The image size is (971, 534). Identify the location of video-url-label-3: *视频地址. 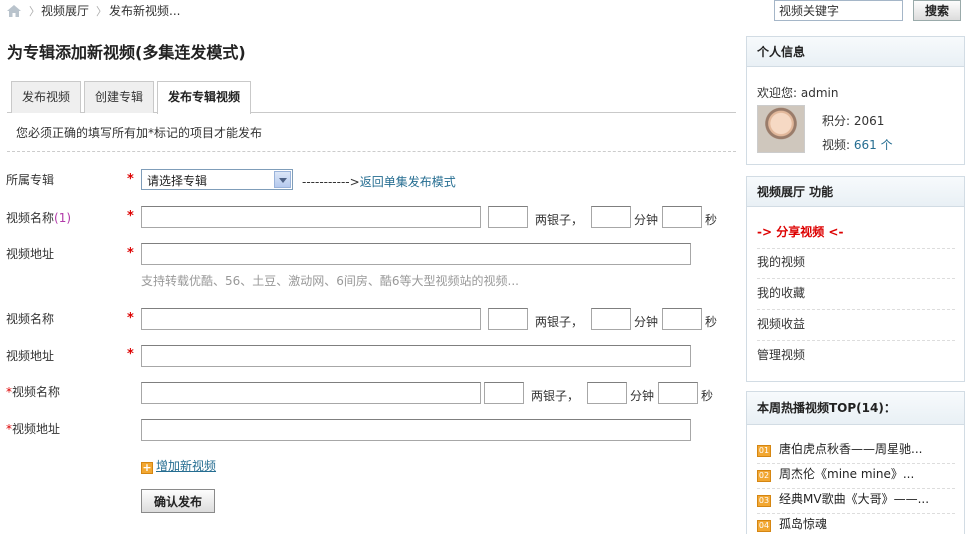
(33, 428).